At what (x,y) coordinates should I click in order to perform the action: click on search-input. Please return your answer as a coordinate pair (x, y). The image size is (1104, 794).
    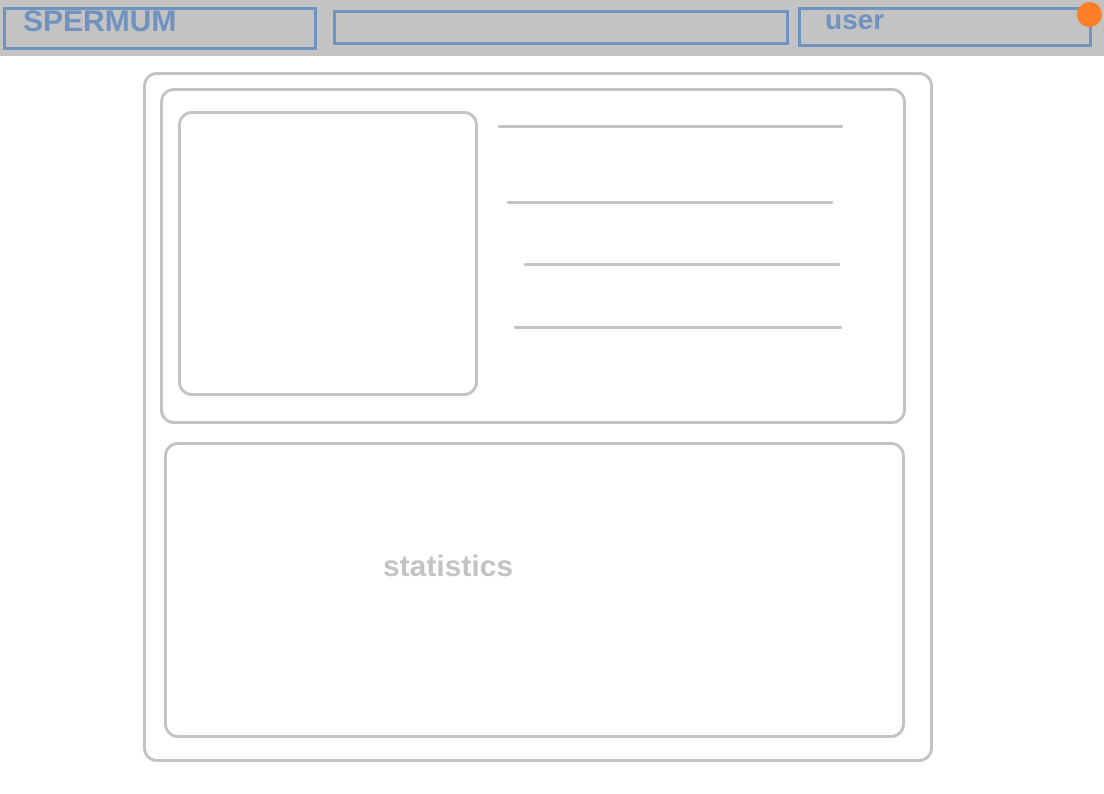
    Looking at the image, I should click on (561, 27).